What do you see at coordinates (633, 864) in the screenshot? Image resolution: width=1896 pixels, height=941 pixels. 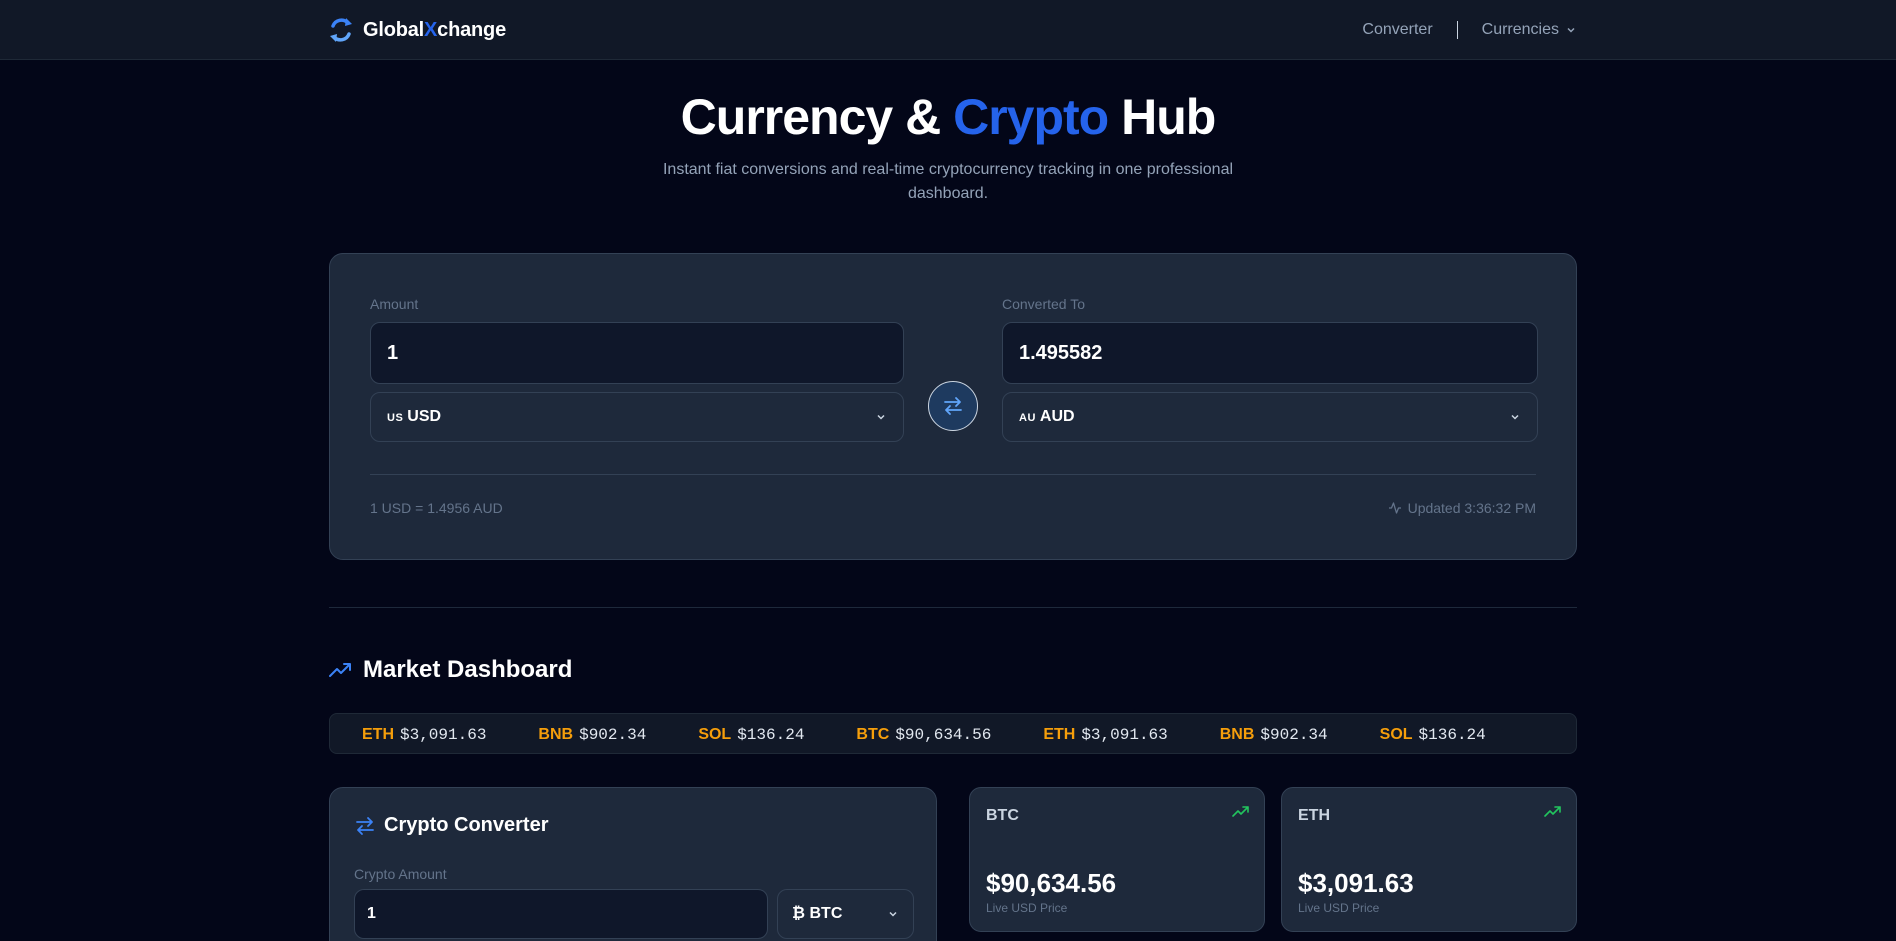 I see `crypto-converter-card: Crypto Converter Crypto Amount 1 ₿ BTC` at bounding box center [633, 864].